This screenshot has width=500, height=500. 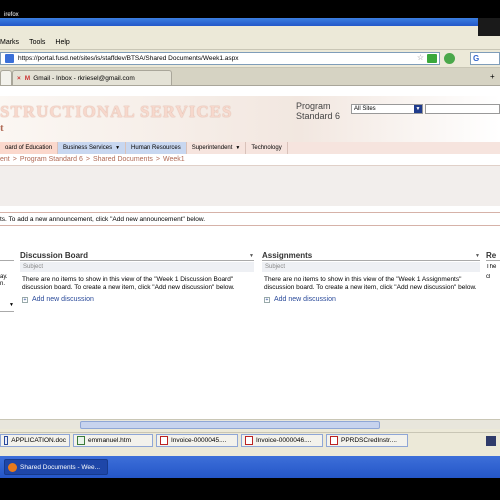 I want to click on tab-gmail-label: Gmail - Inbox - rkriesel@gmail.com, so click(x=84, y=78).